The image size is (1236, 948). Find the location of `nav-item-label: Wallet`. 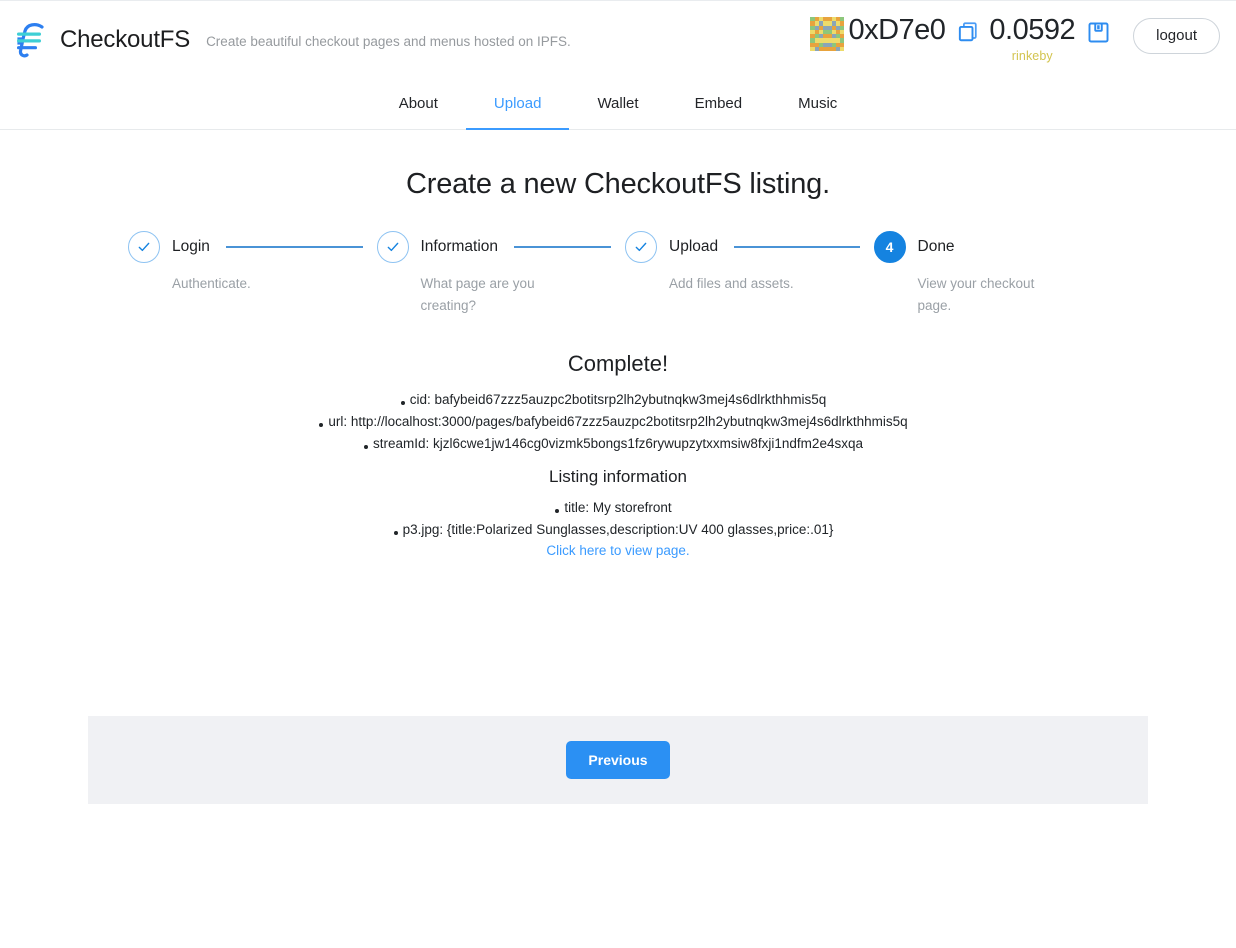

nav-item-label: Wallet is located at coordinates (618, 103).